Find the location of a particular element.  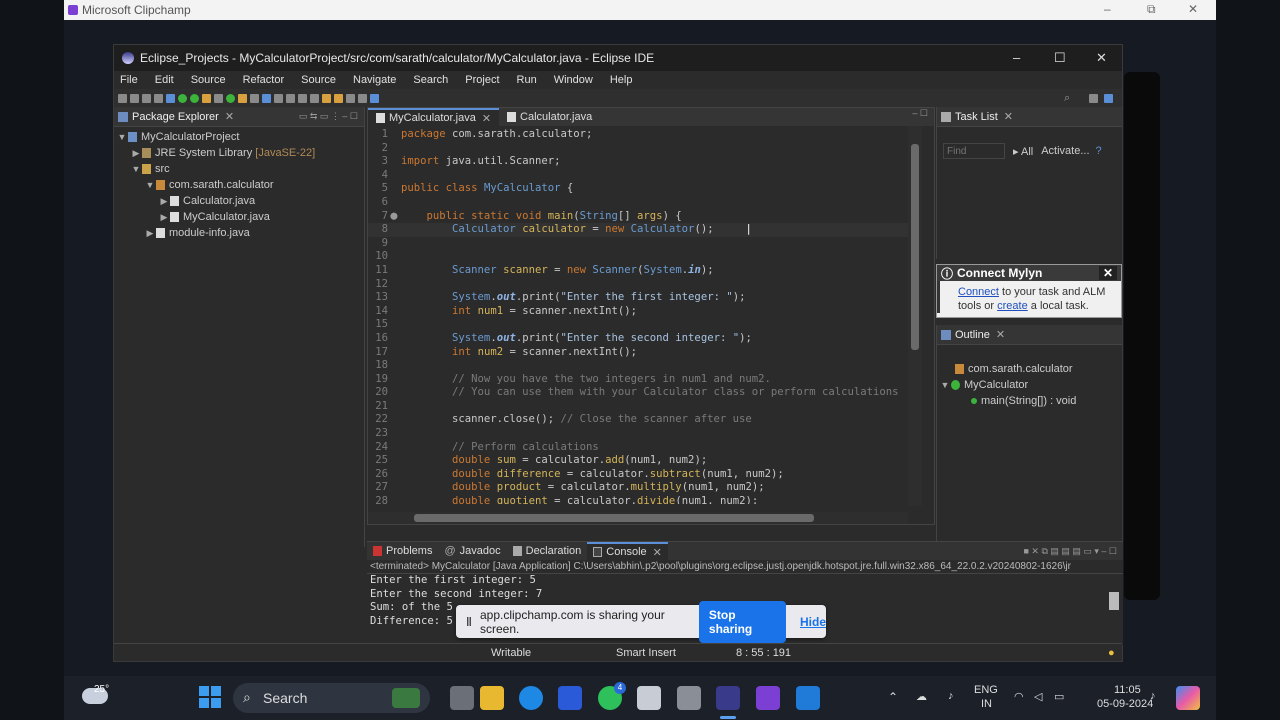

fold-marker-icon: ⬤ is located at coordinates (394, 217).